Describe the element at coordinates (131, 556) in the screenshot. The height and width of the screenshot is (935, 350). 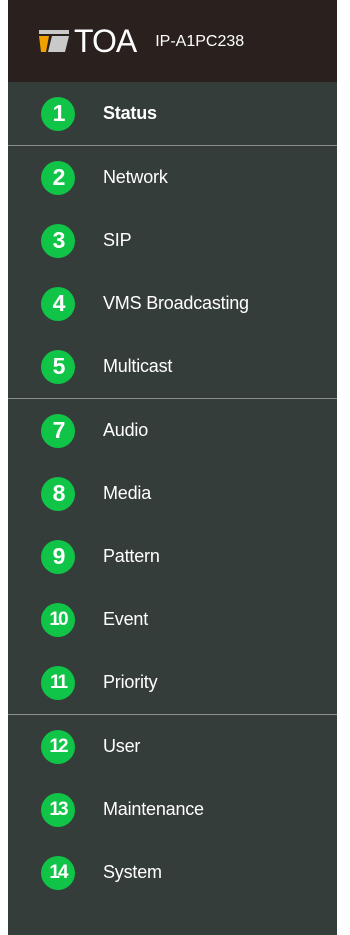
I see `menu-item-label: Pattern` at that location.